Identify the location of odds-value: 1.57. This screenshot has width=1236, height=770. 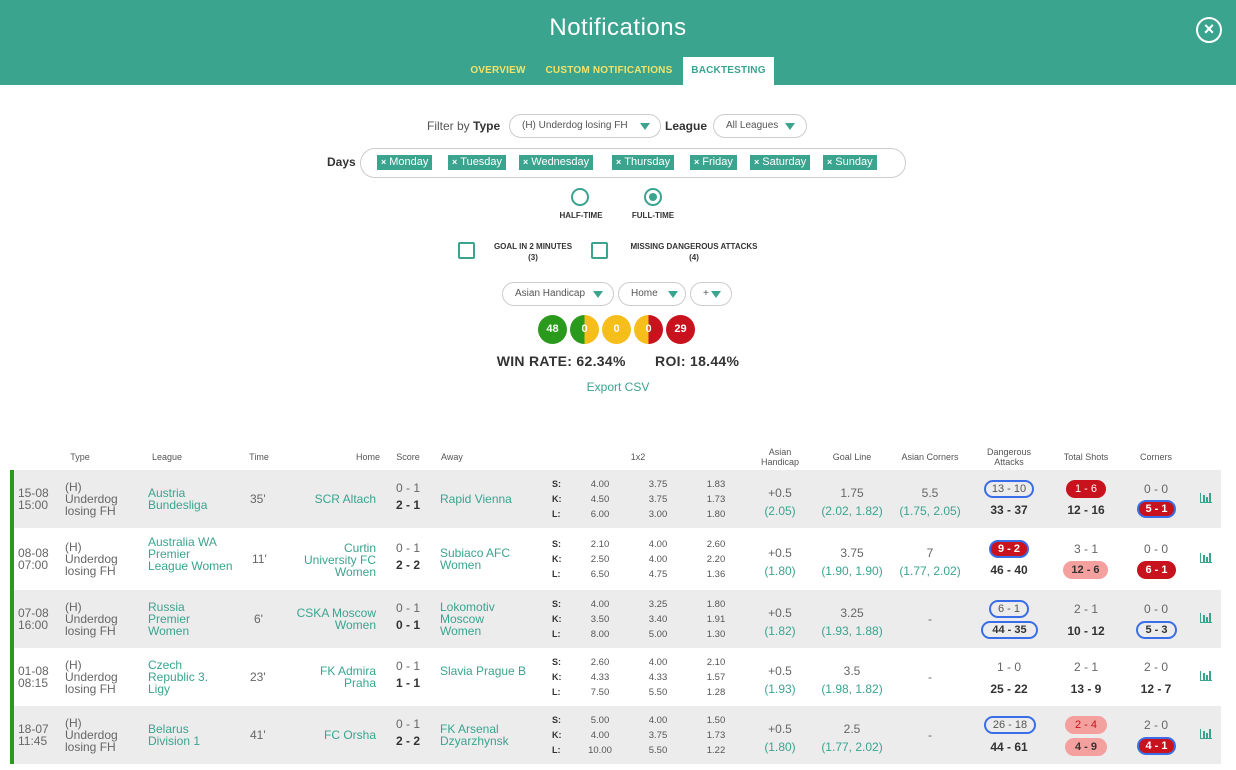
(716, 677).